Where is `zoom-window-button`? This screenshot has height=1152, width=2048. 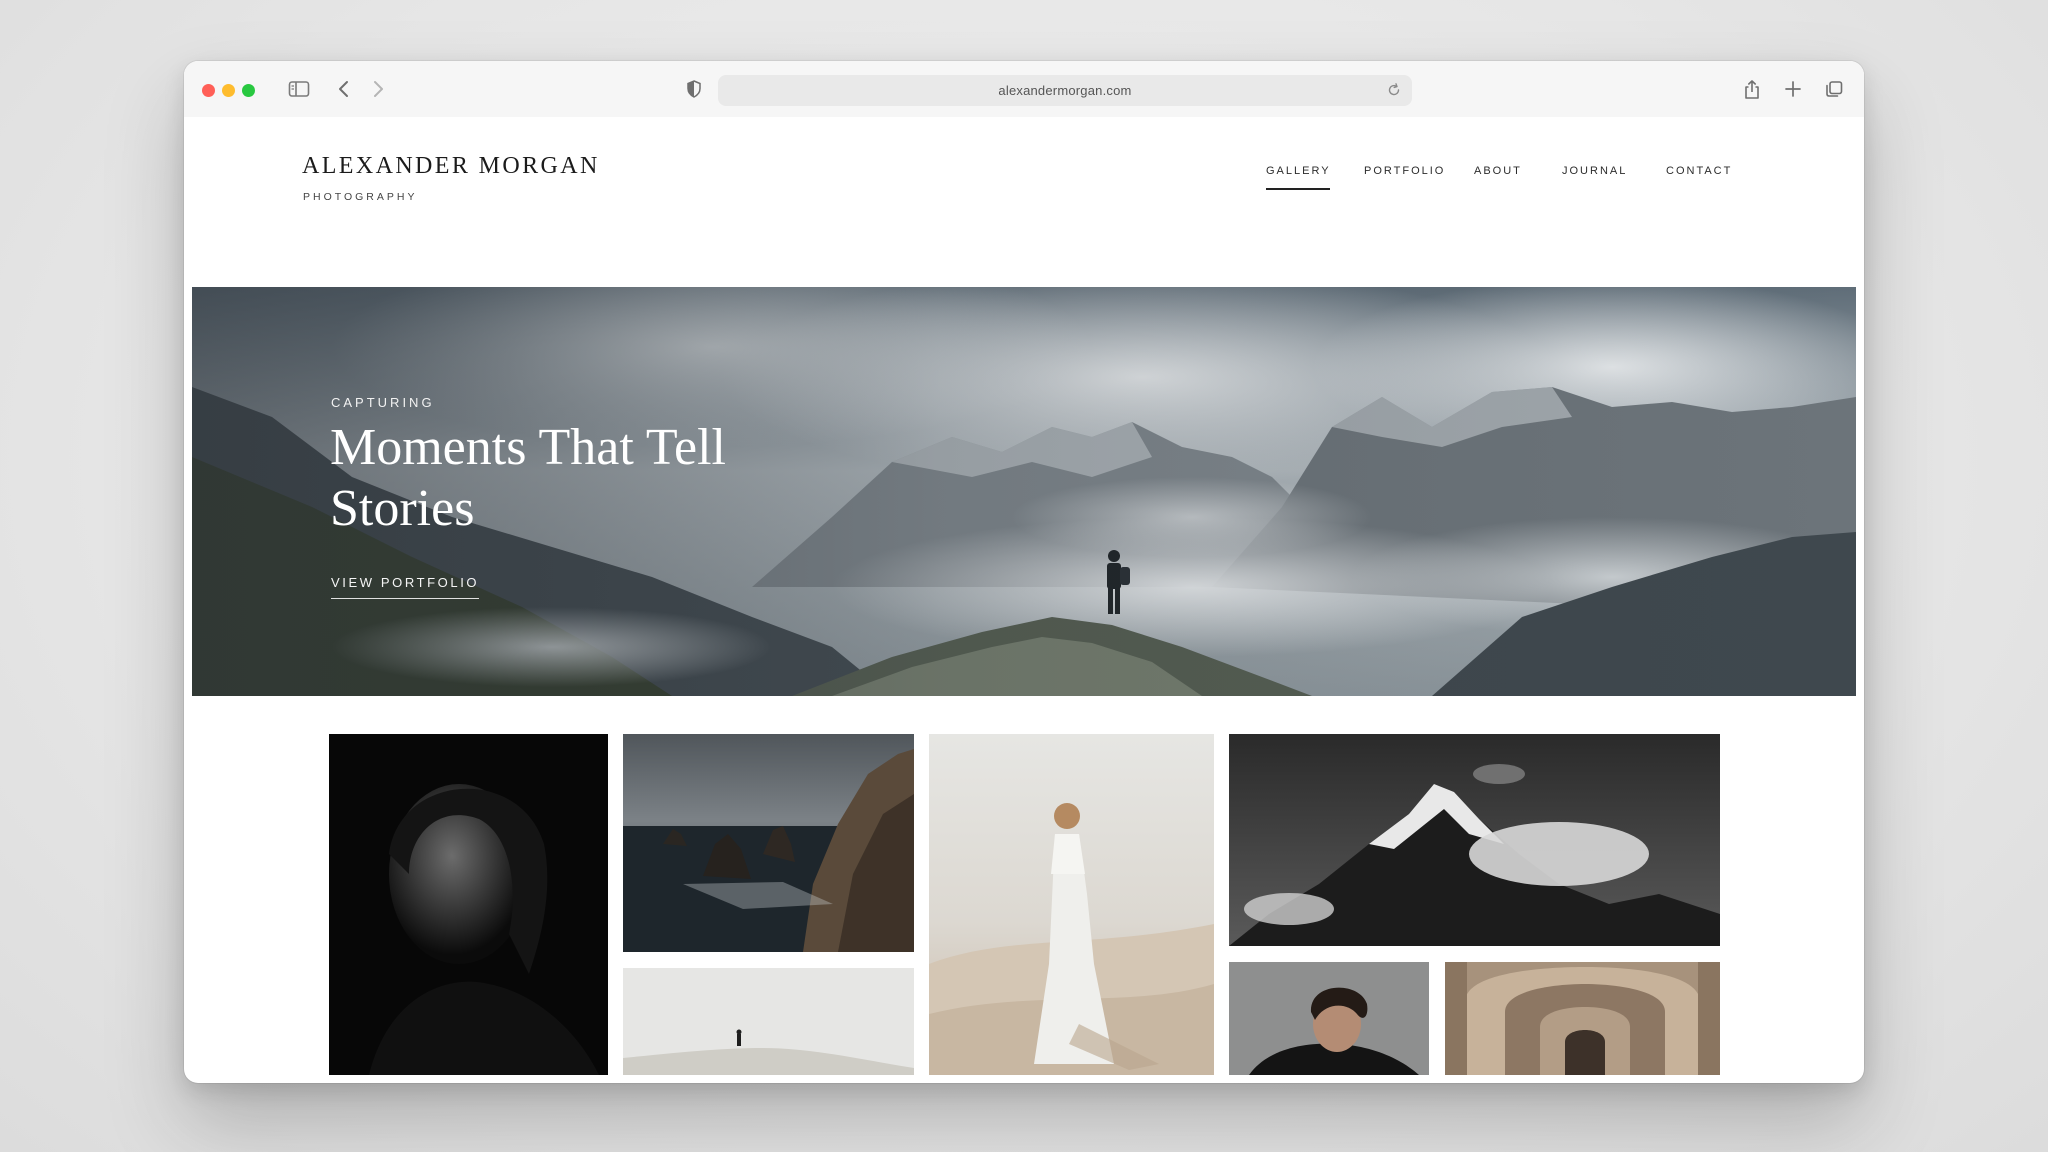
zoom-window-button is located at coordinates (248, 90).